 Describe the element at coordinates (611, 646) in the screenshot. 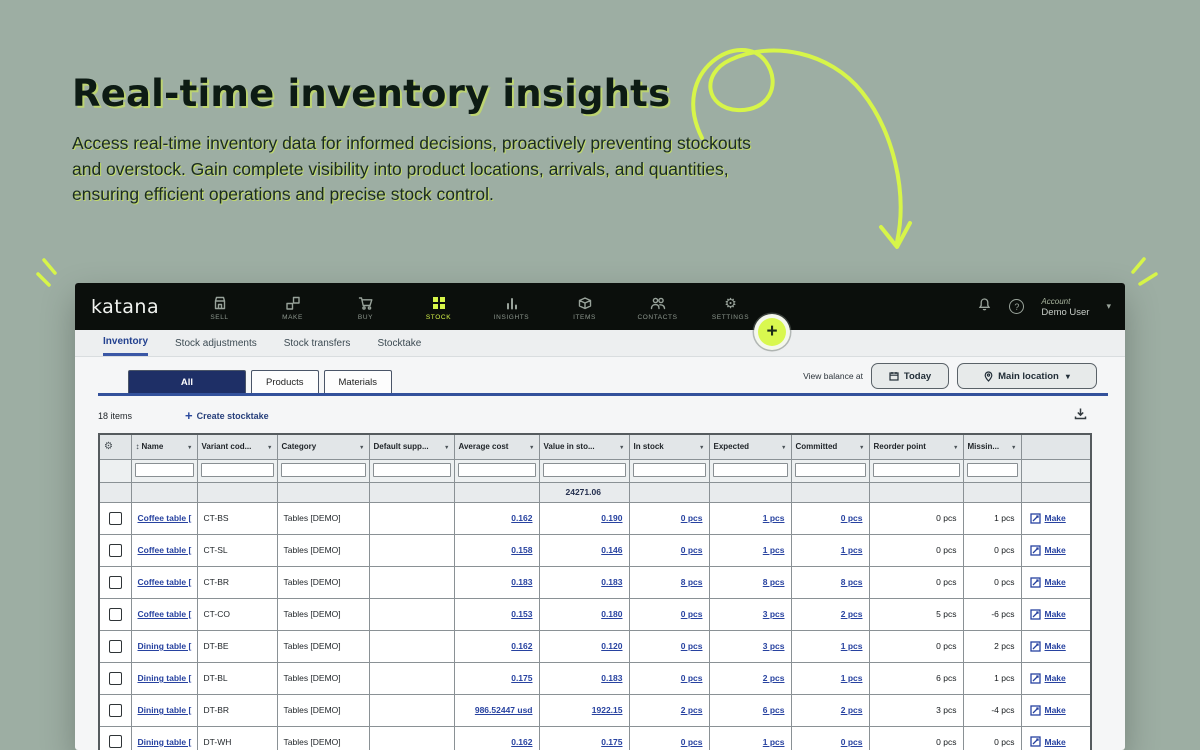

I see `value-in-stock-link: 0.120` at that location.